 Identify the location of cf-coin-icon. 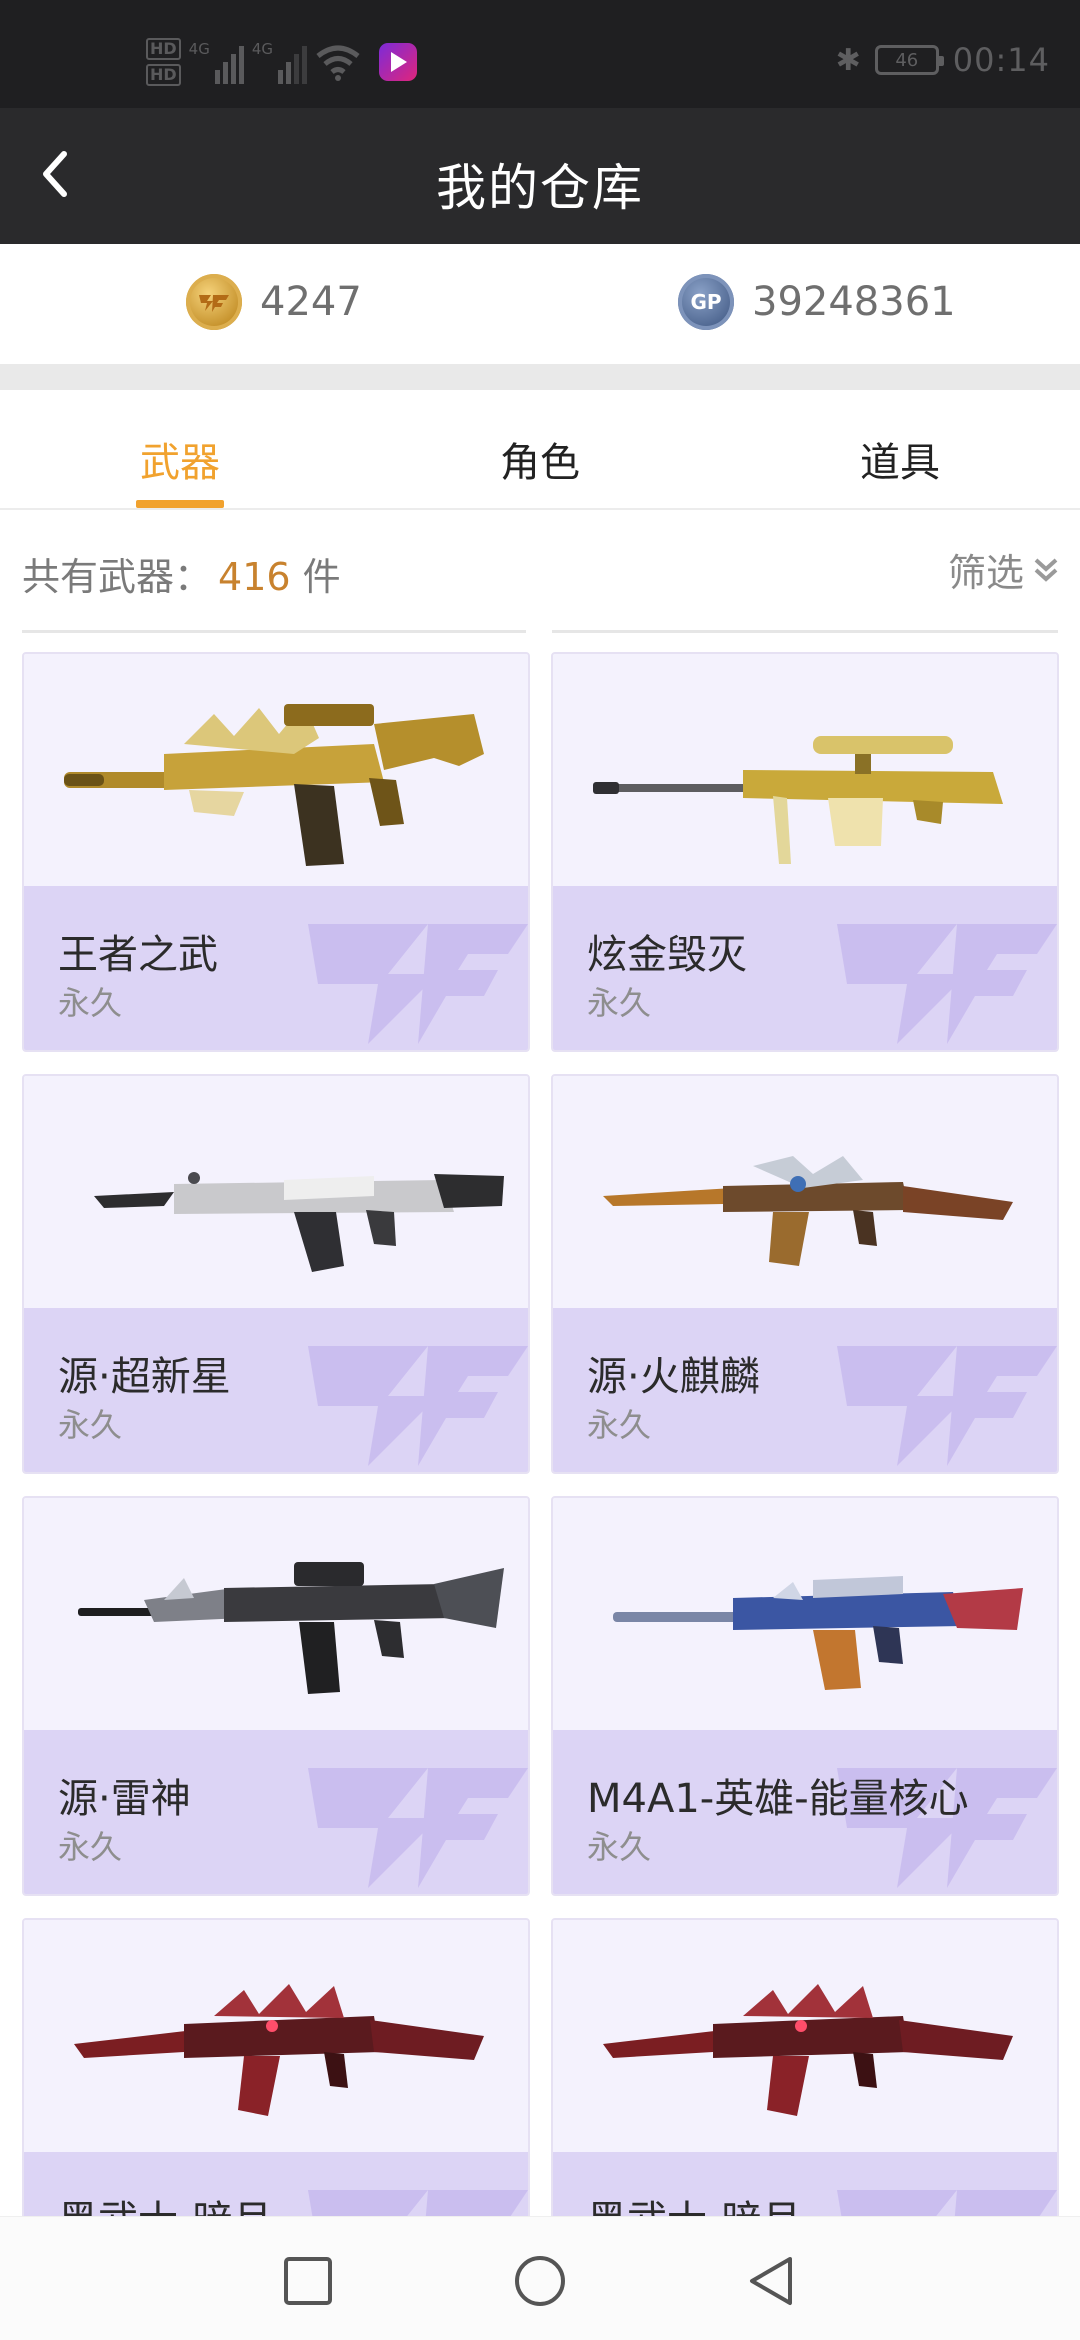
(214, 302).